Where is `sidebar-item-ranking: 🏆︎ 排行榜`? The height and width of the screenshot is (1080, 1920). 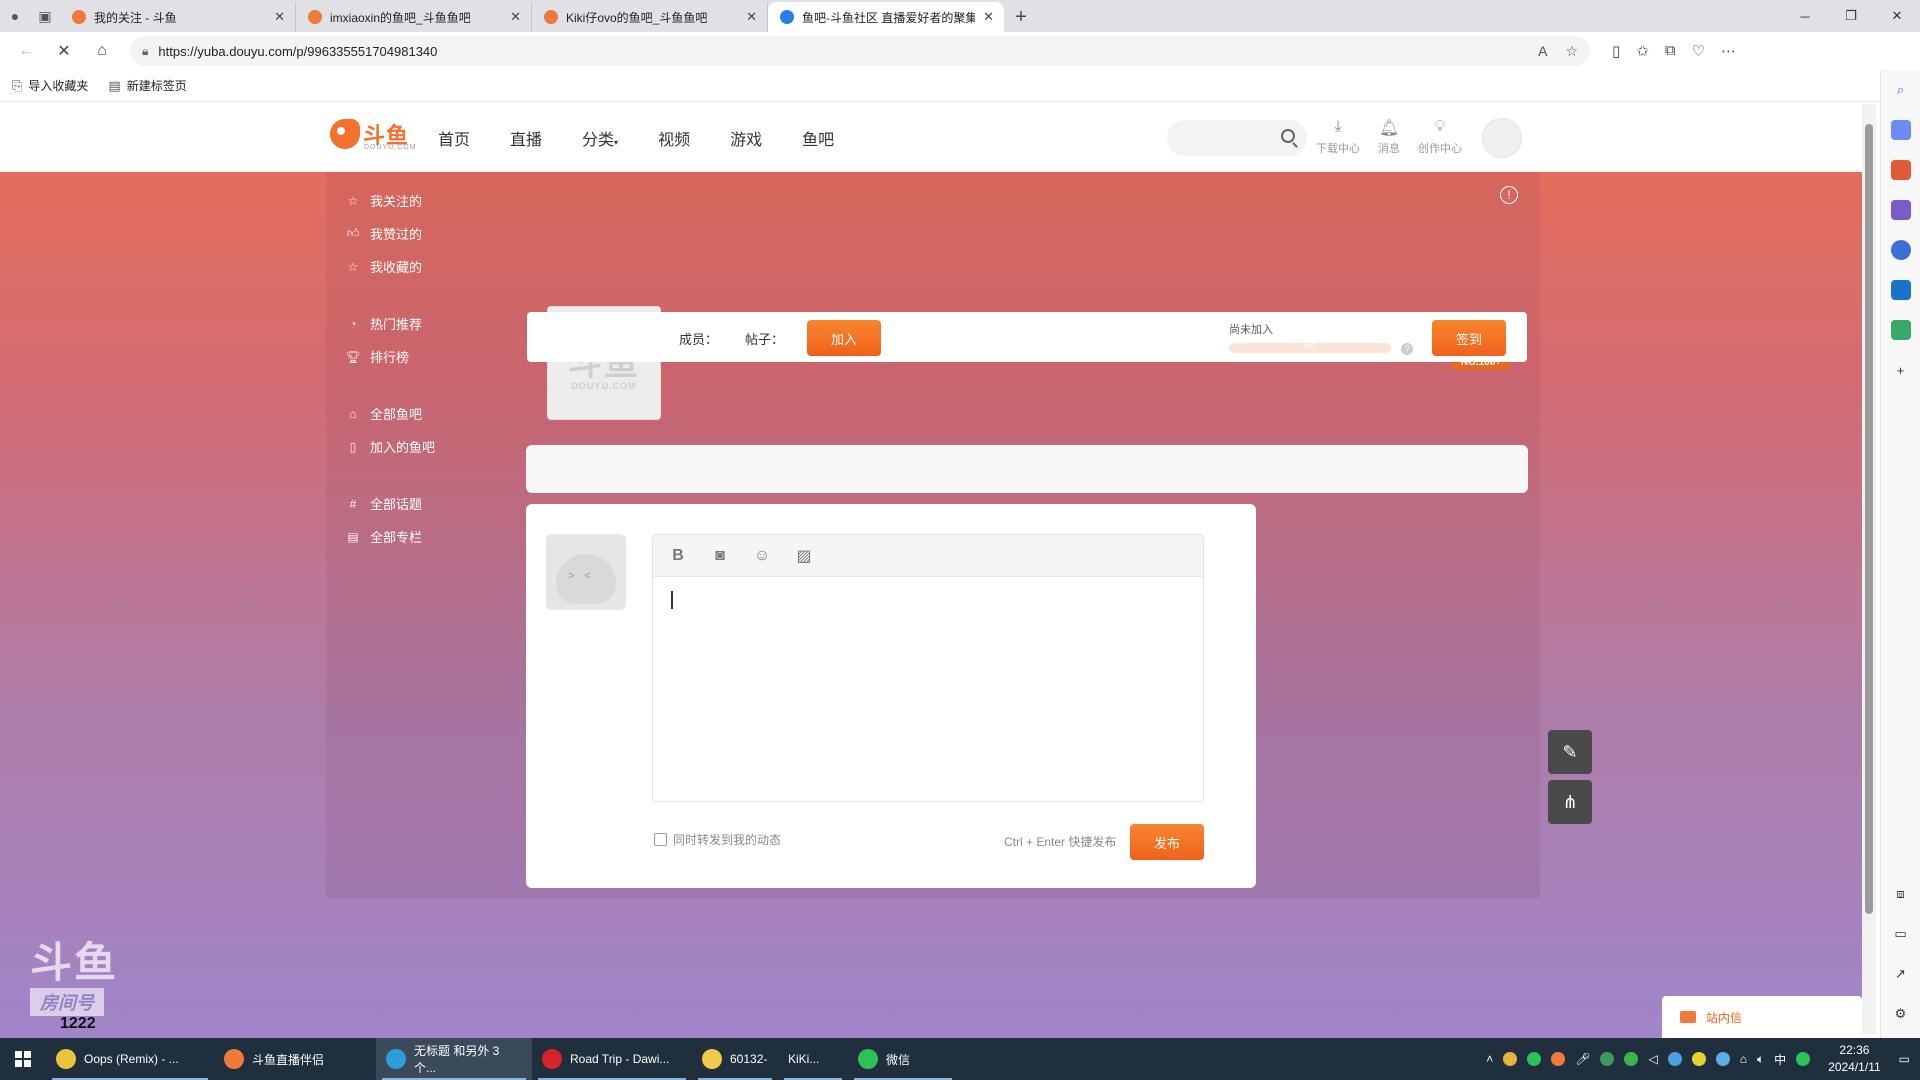
sidebar-item-ranking: 🏆︎ 排行榜 is located at coordinates (425, 356).